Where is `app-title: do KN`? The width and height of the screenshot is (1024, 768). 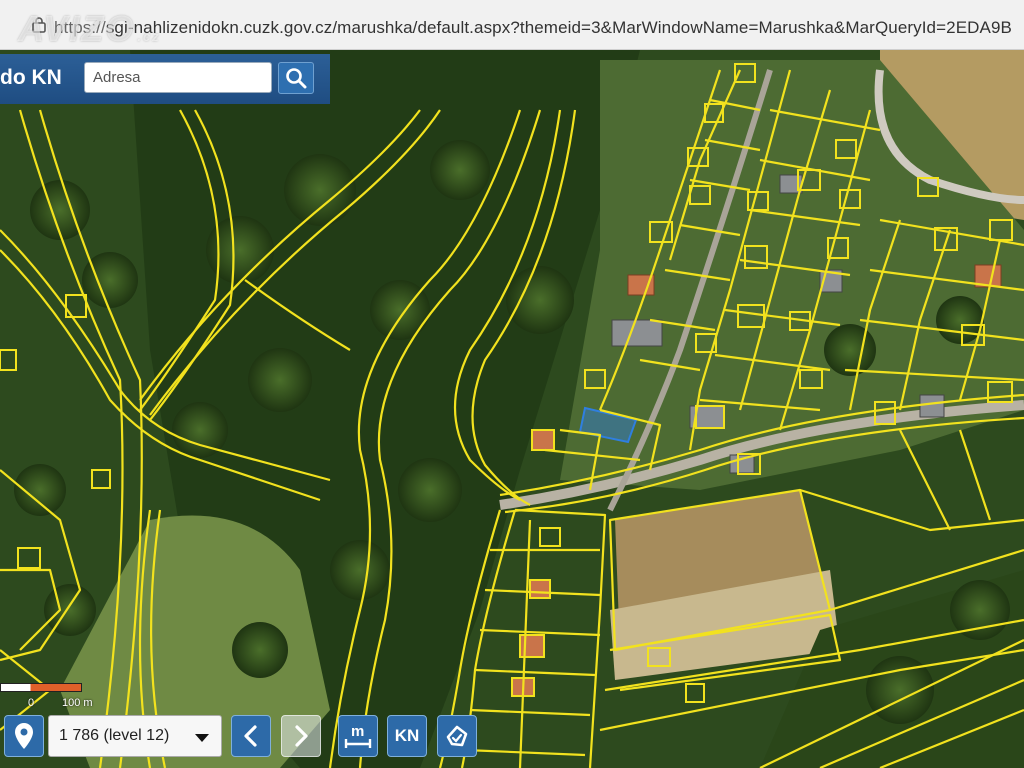
app-title: do KN is located at coordinates (31, 77).